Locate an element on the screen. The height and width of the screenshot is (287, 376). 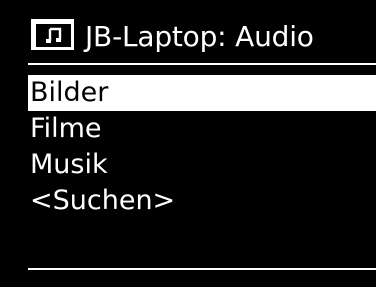
page-title: JB-Laptop: Audio is located at coordinates (199, 36).